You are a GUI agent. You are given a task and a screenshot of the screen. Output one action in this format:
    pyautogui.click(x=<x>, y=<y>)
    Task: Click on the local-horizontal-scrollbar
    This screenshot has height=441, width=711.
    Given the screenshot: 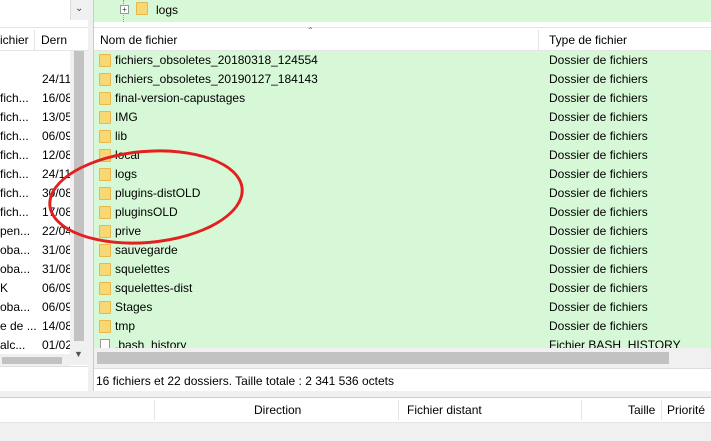 What is the action you would take?
    pyautogui.click(x=35, y=360)
    